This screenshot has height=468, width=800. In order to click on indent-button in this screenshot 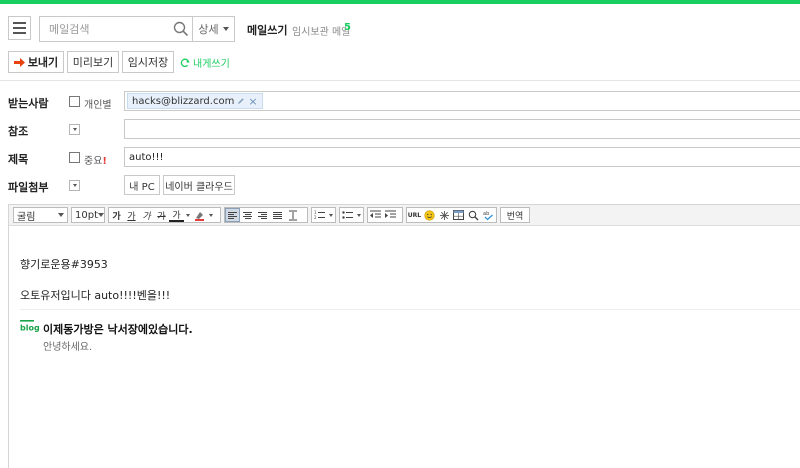, I will do `click(390, 215)`.